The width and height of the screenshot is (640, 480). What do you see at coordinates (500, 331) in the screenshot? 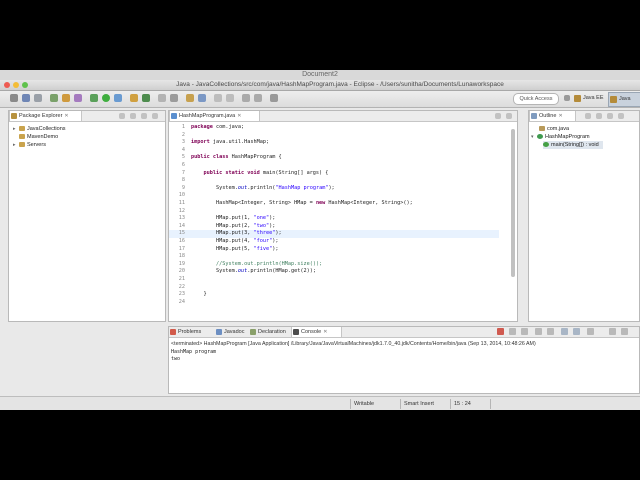
I see `terminate-icon` at bounding box center [500, 331].